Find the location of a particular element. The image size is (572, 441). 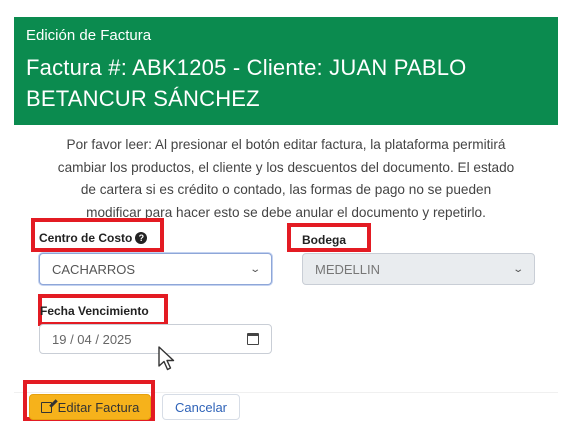

cancel-button: Cancelar is located at coordinates (201, 407).